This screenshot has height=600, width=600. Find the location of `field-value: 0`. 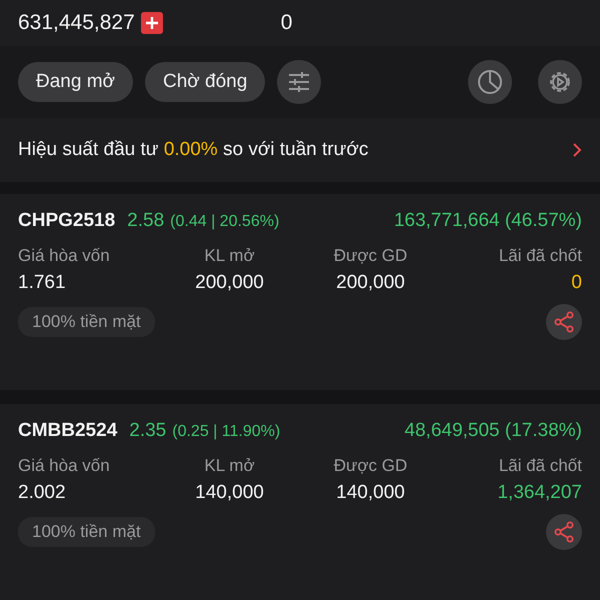

field-value: 0 is located at coordinates (576, 283).